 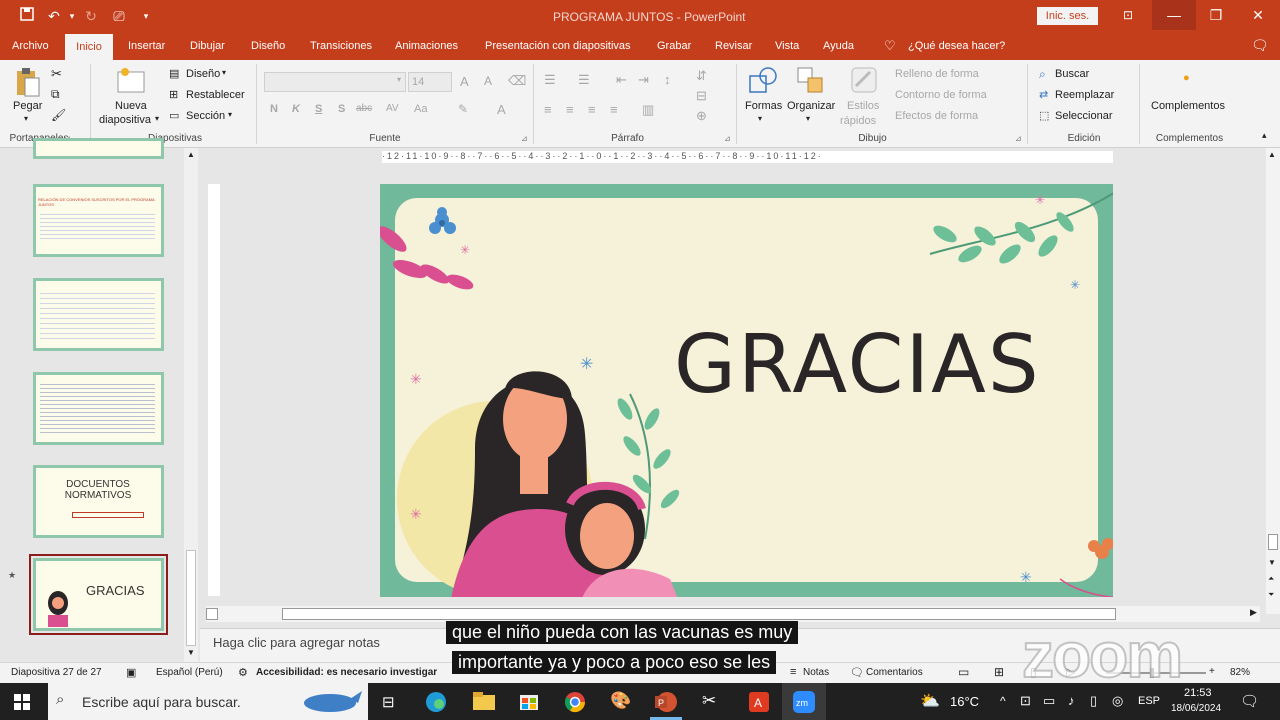 What do you see at coordinates (811, 106) in the screenshot?
I see `arrange-button: Organizar` at bounding box center [811, 106].